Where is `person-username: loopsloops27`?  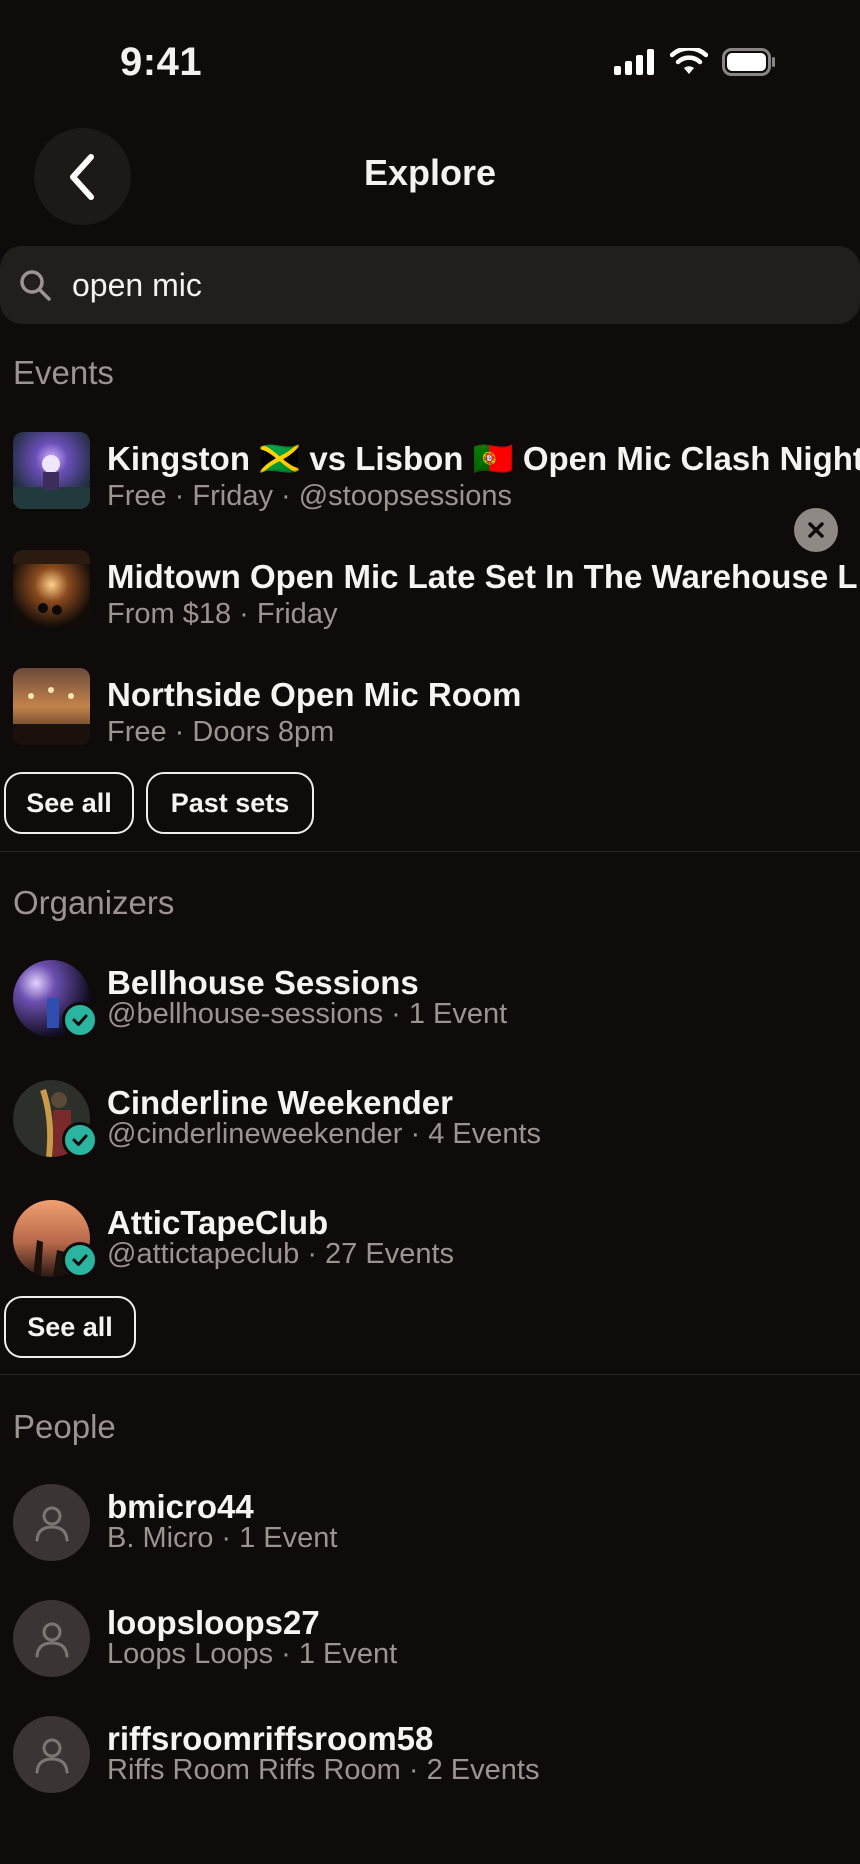 person-username: loopsloops27 is located at coordinates (213, 1622).